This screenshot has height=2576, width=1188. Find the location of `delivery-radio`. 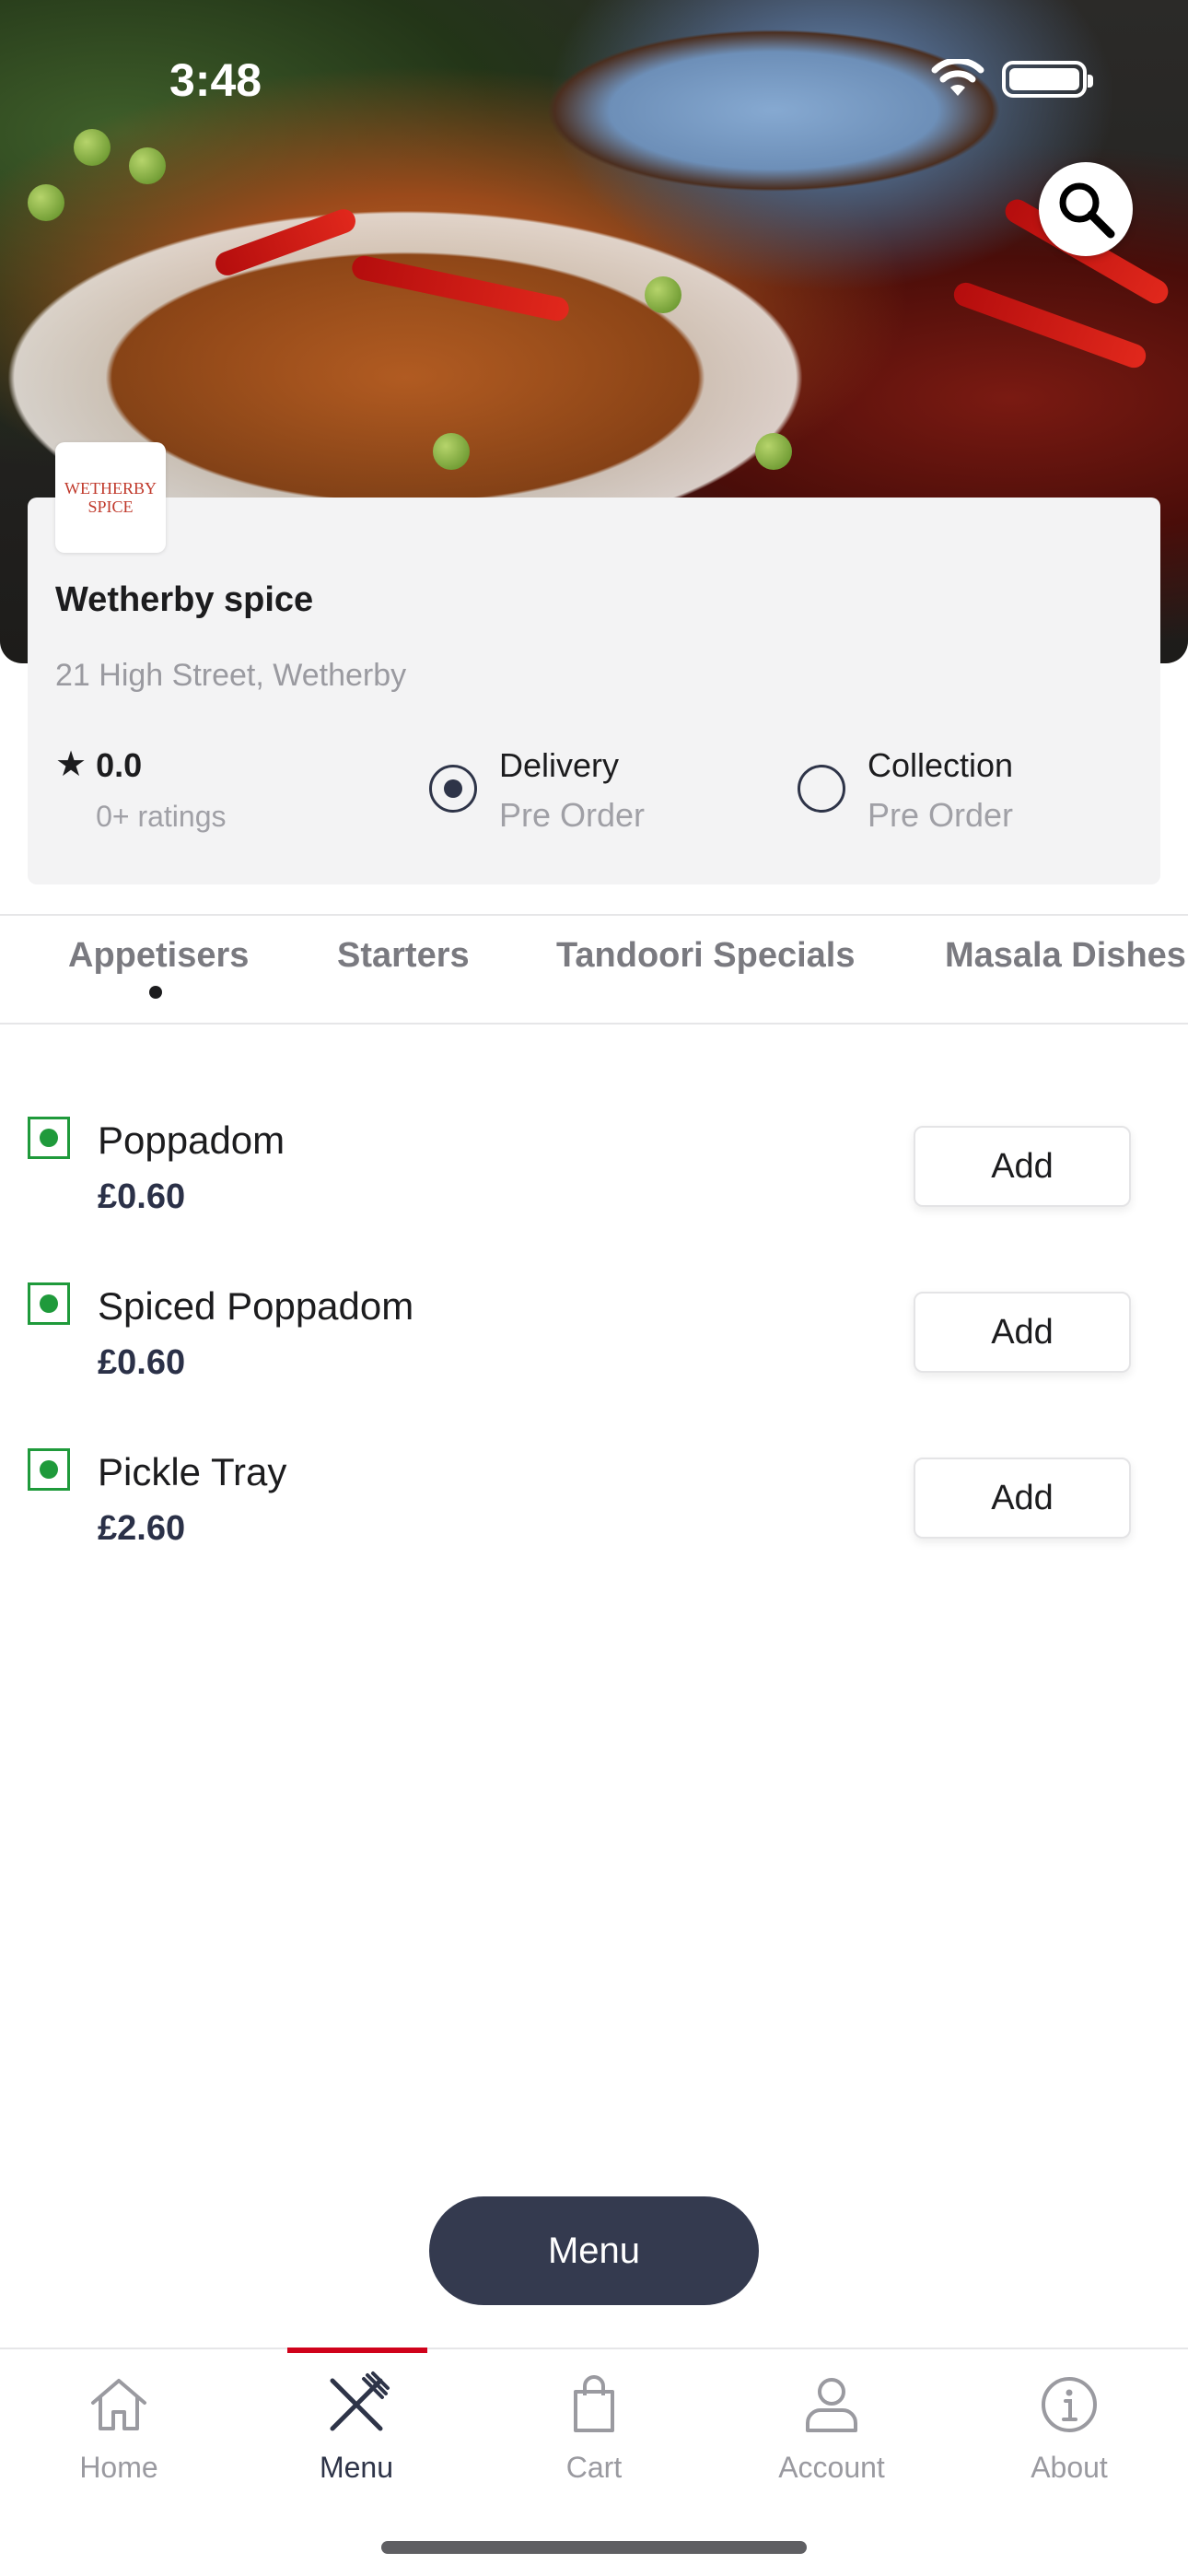

delivery-radio is located at coordinates (453, 789).